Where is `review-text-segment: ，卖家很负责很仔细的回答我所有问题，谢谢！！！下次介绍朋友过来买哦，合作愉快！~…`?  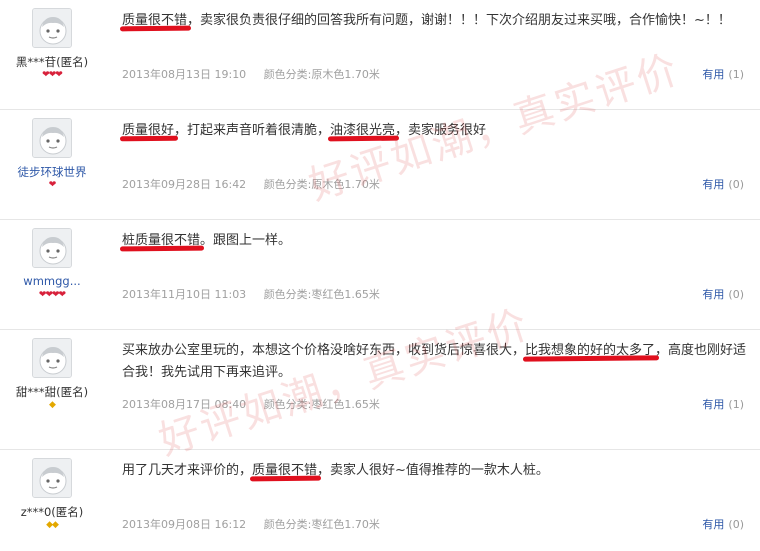 review-text-segment: ，卖家很负责很仔细的回答我所有问题，谢谢！！！下次介绍朋友过来买哦，合作愉快！~… is located at coordinates (459, 20).